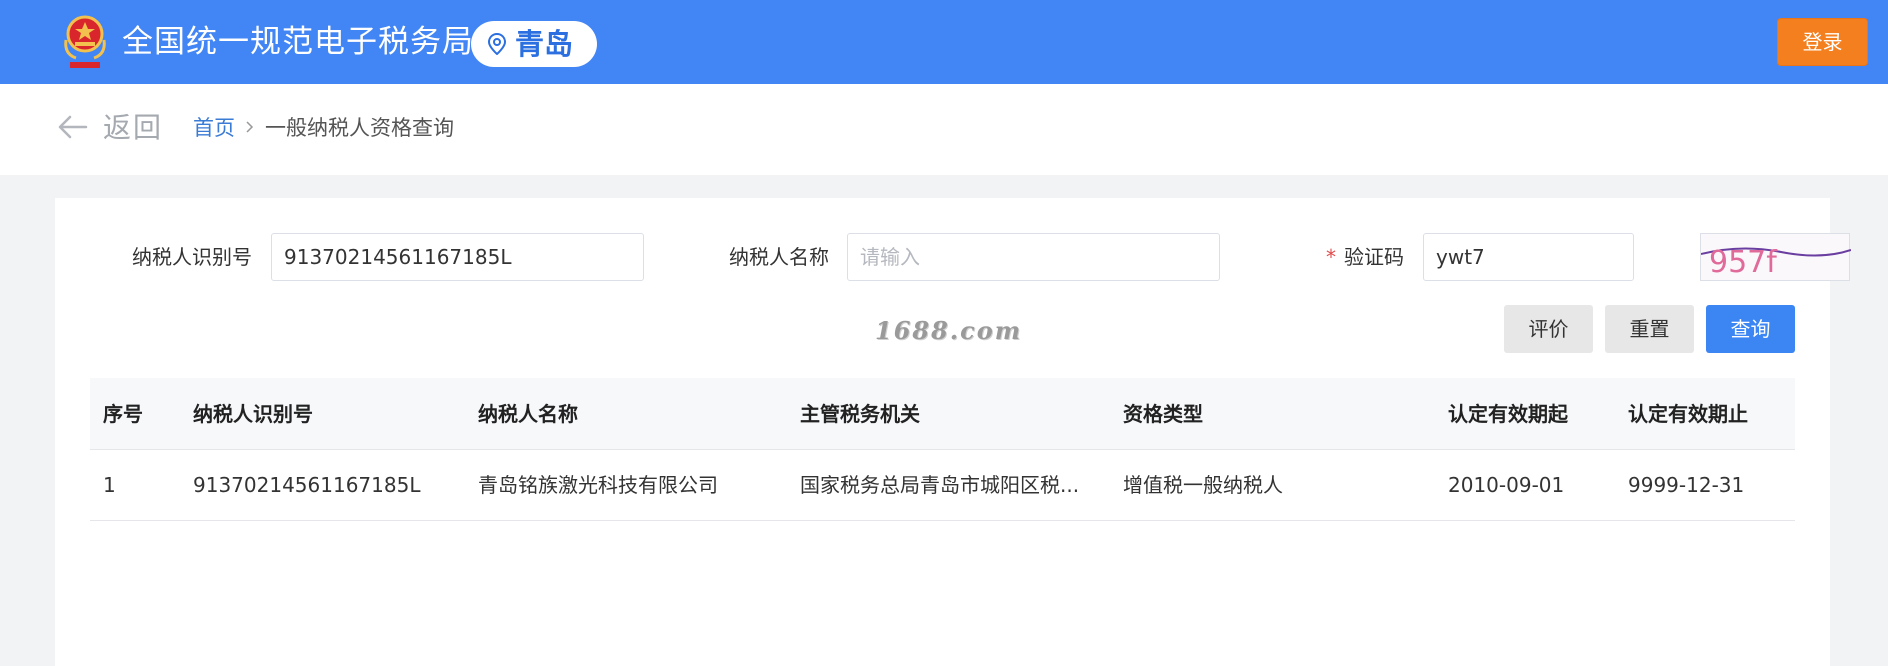 The height and width of the screenshot is (666, 1888). I want to click on column-header: 认定有效期止, so click(1688, 414).